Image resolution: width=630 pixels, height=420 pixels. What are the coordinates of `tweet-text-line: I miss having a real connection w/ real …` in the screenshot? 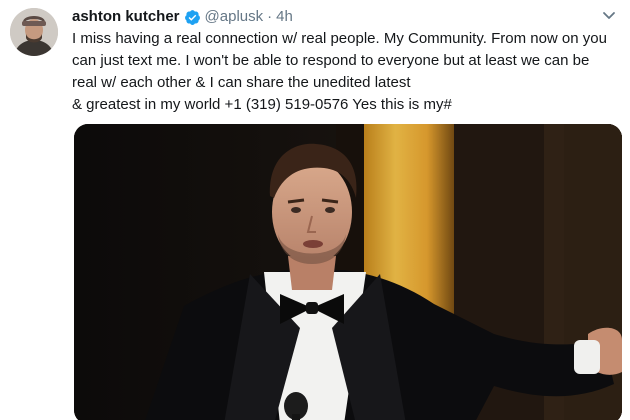 It's located at (339, 38).